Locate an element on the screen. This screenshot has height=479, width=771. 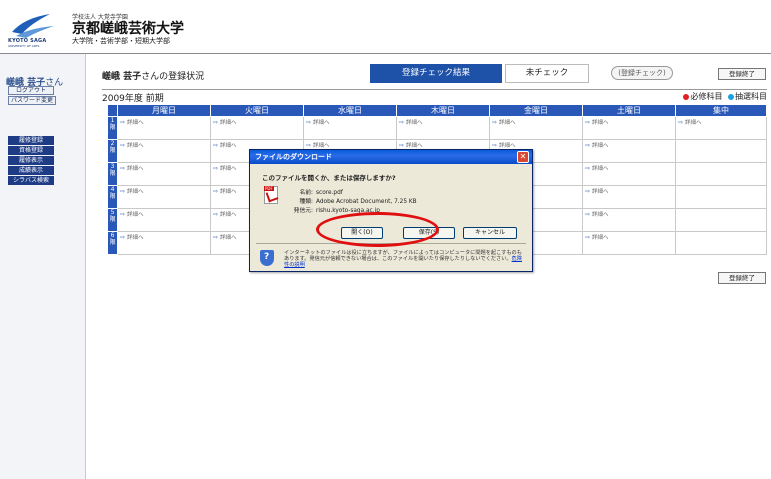
finish-registration-button-bottom: 登録終了 is located at coordinates (742, 278).